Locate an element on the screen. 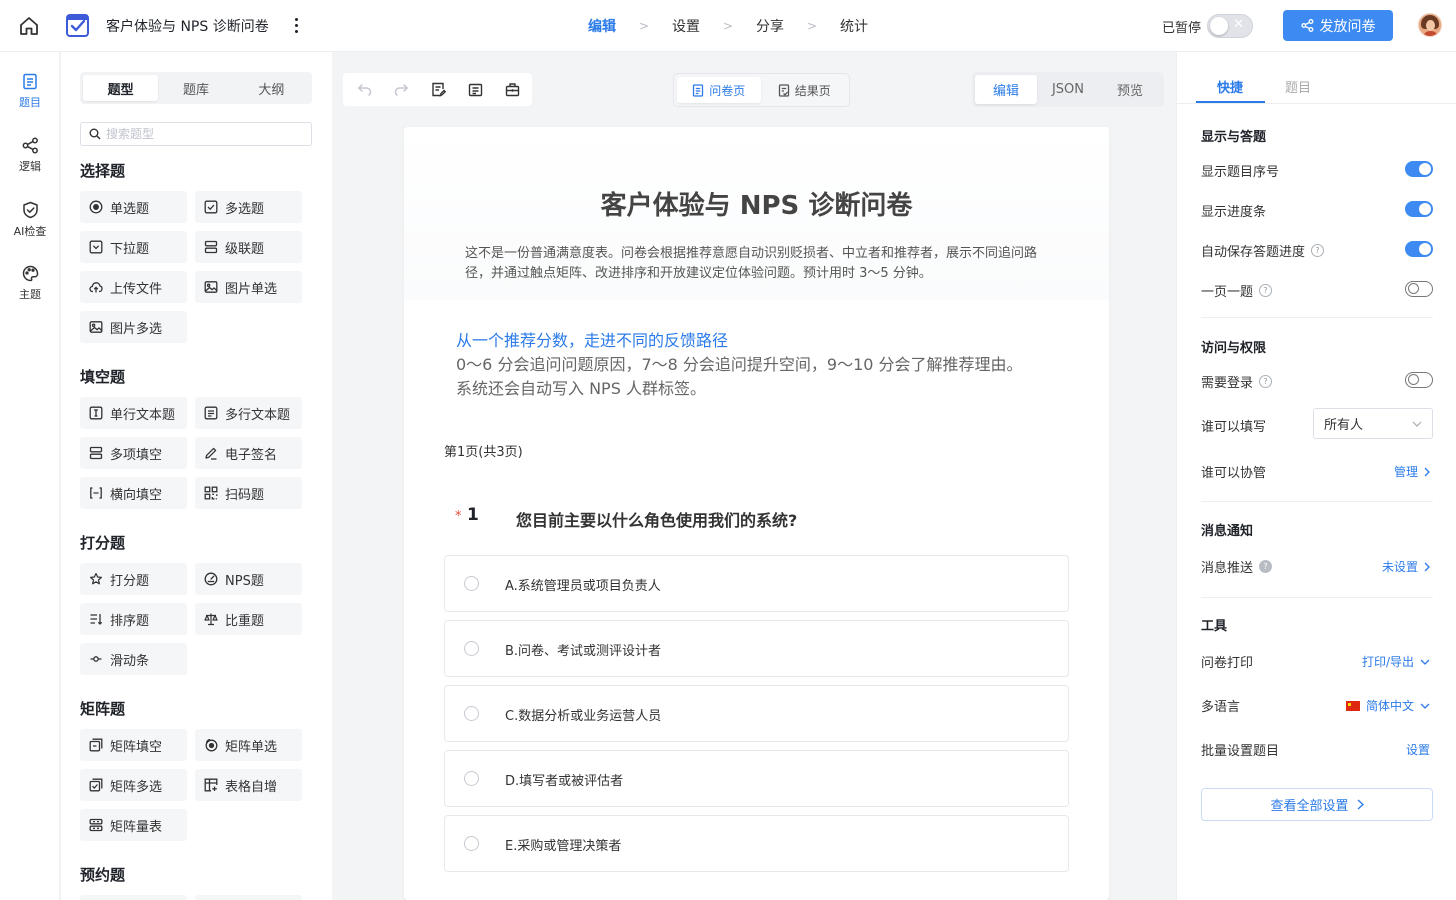  toggle-autosave is located at coordinates (1419, 249).